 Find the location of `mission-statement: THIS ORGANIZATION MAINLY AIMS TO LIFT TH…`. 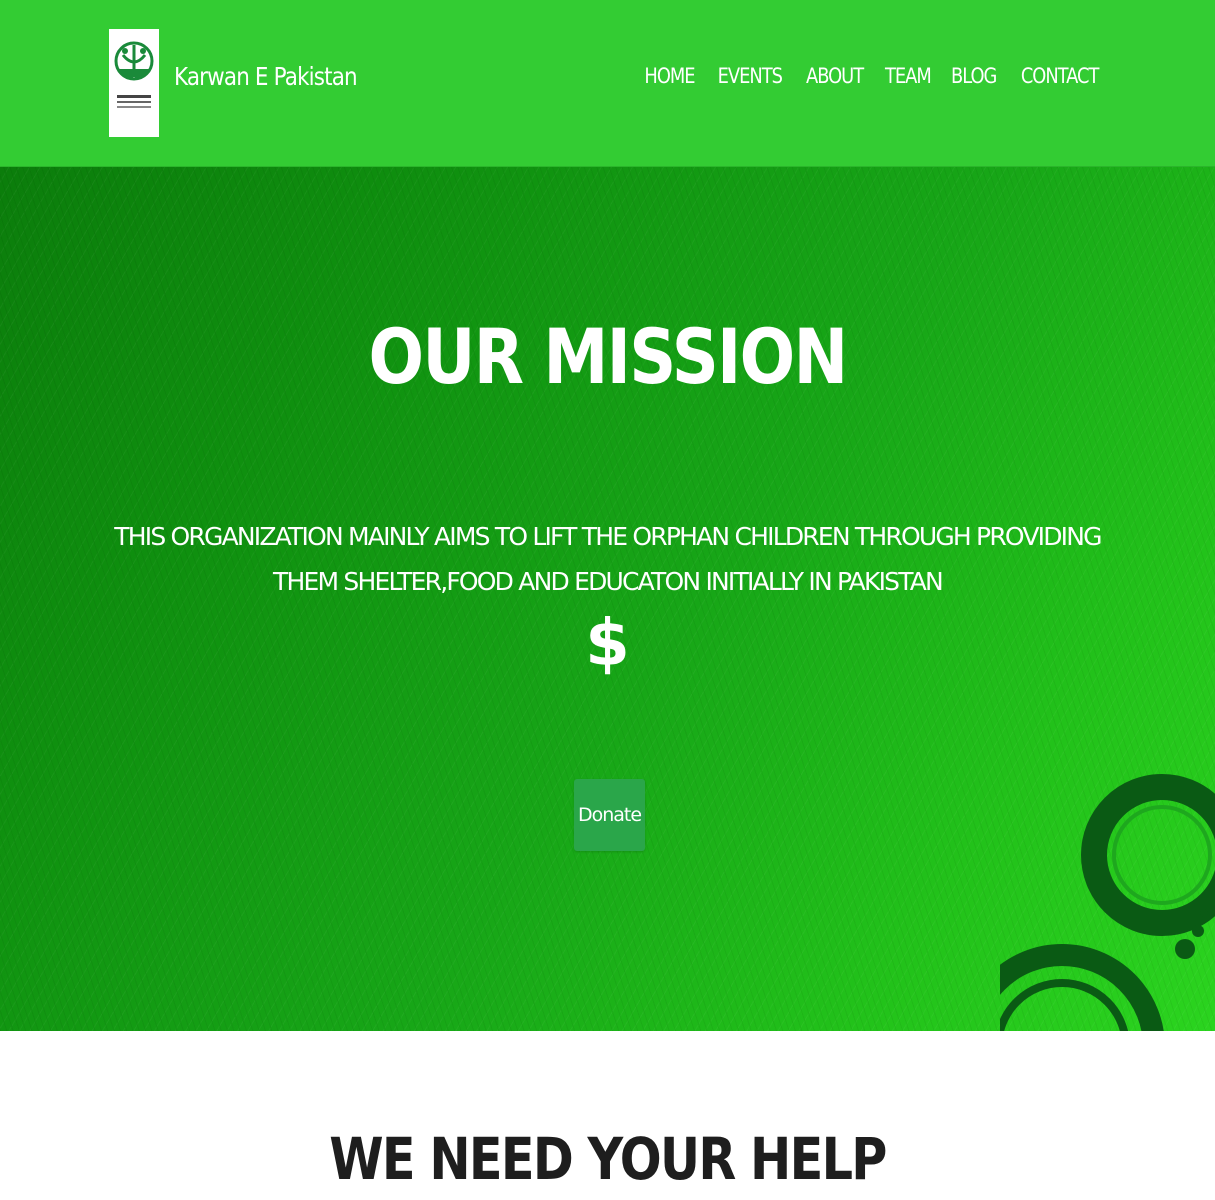

mission-statement: THIS ORGANIZATION MAINLY AIMS TO LIFT TH… is located at coordinates (608, 559).